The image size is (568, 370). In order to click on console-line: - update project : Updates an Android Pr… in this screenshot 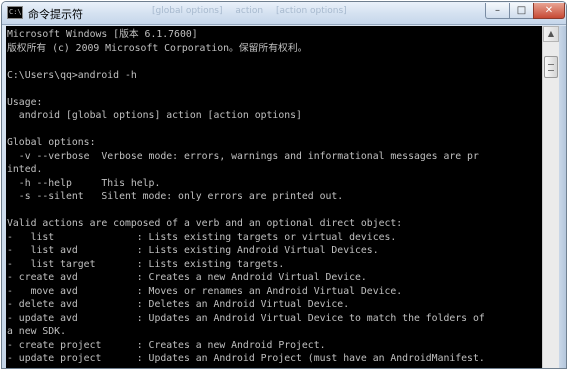, I will do `click(246, 358)`.